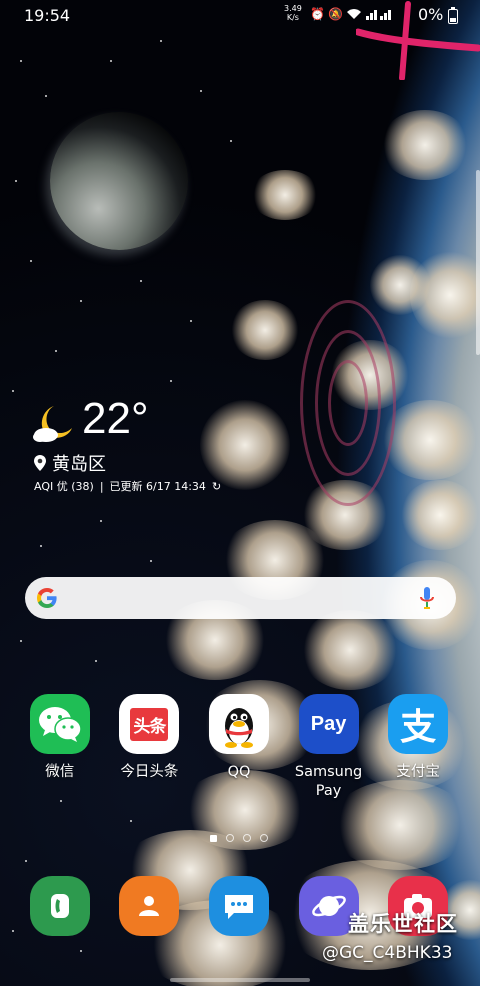 The width and height of the screenshot is (480, 986). I want to click on wifi-icon, so click(354, 15).